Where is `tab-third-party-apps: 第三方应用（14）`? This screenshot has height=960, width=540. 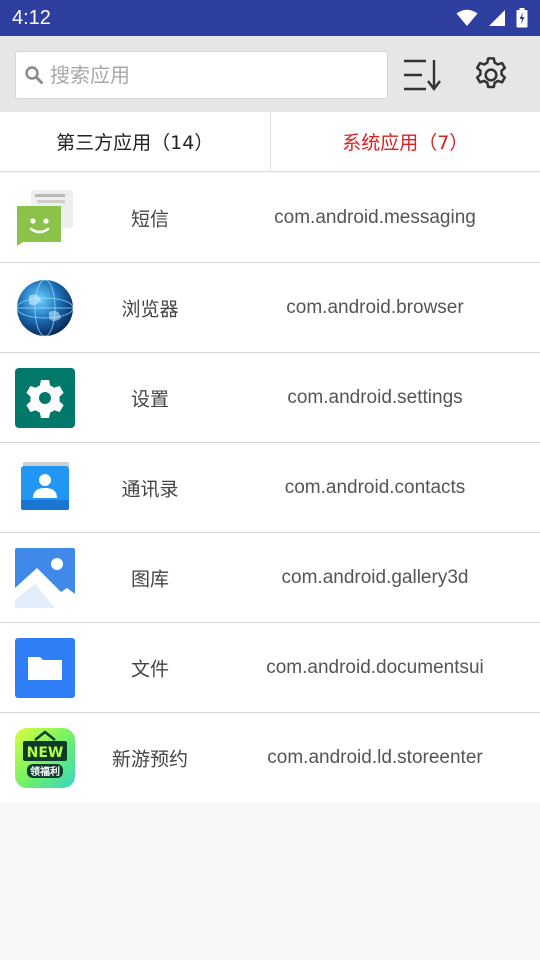 tab-third-party-apps: 第三方应用（14） is located at coordinates (135, 141).